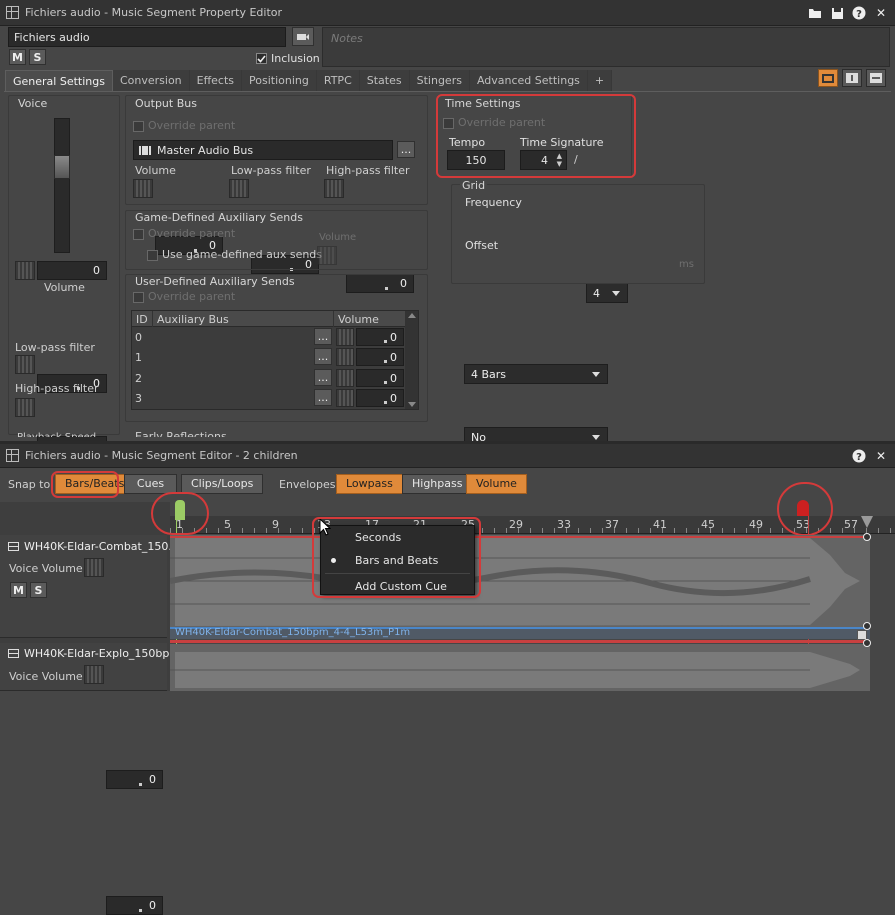 The image size is (895, 915). What do you see at coordinates (234, 254) in the screenshot?
I see `use-game-aux: Use game-defined aux sends` at bounding box center [234, 254].